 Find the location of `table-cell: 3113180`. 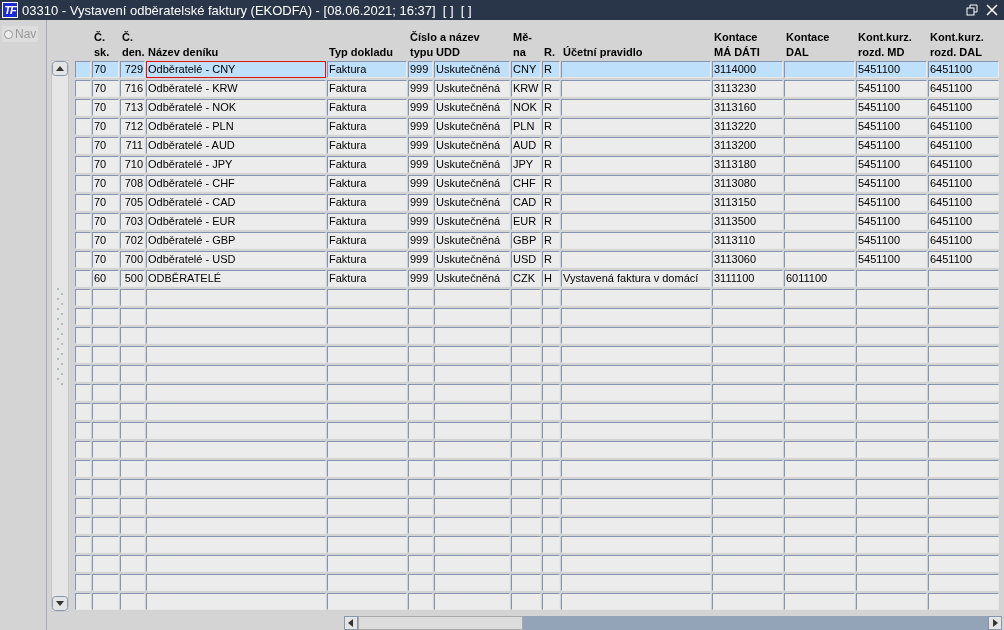

table-cell: 3113180 is located at coordinates (747, 164).